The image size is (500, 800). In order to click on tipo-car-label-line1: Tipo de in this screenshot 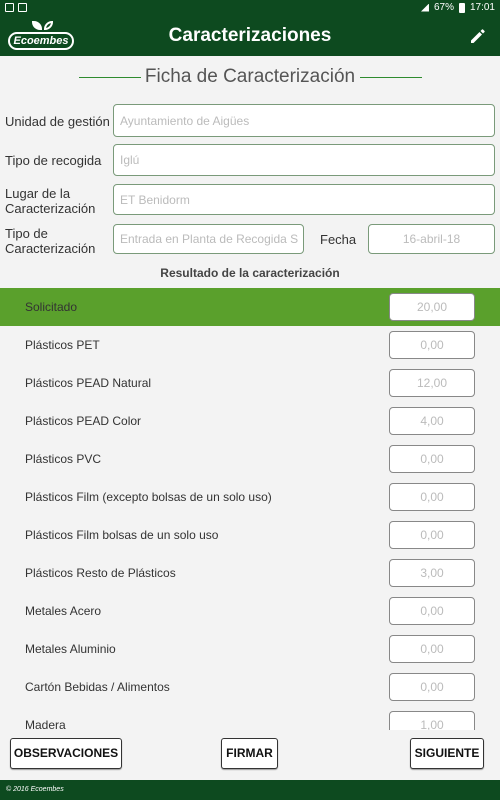, I will do `click(26, 233)`.